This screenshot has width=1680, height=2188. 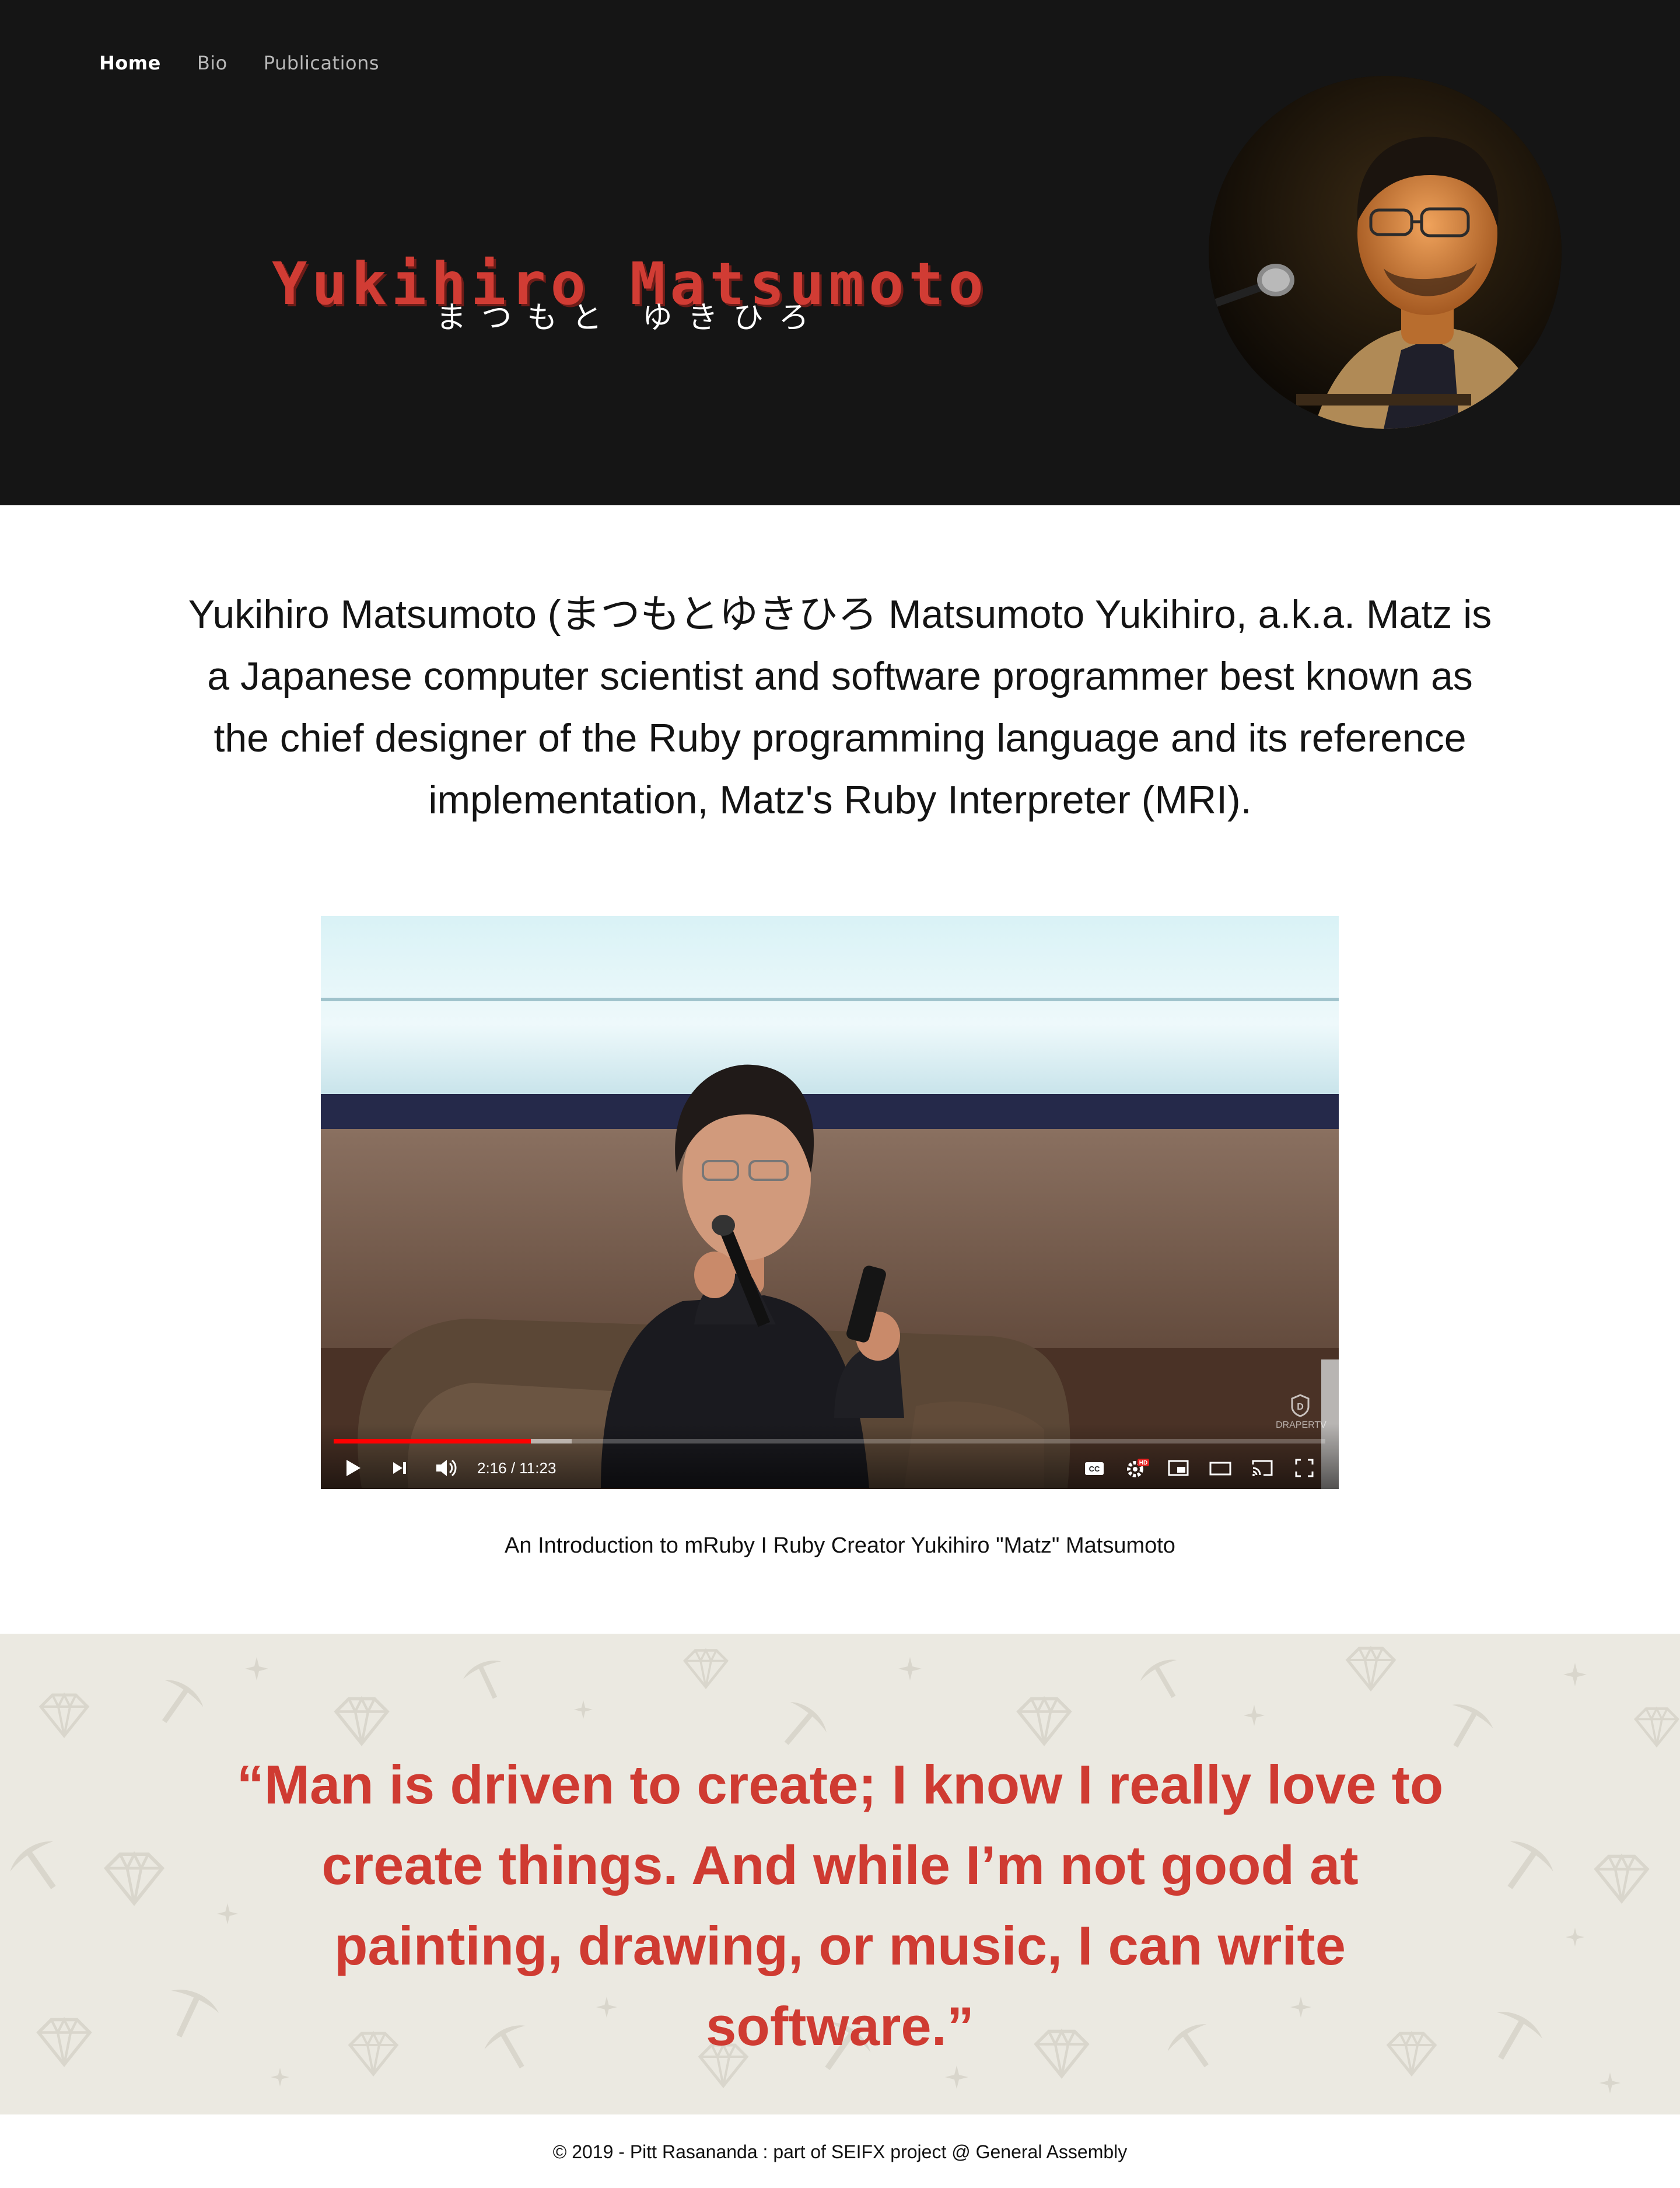 I want to click on drapertv-logo-icon: D, so click(x=1300, y=1405).